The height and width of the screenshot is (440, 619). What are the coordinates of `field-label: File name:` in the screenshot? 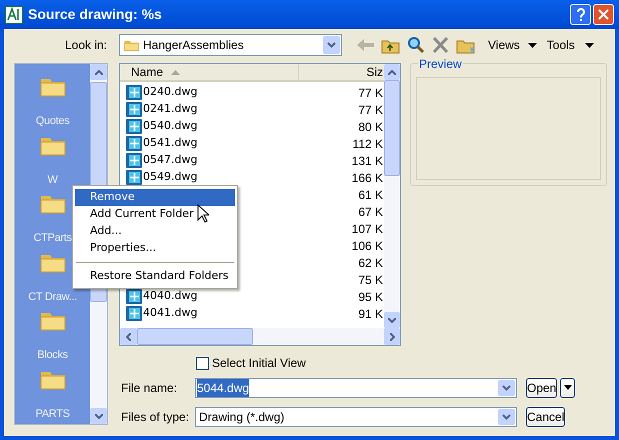 It's located at (149, 388).